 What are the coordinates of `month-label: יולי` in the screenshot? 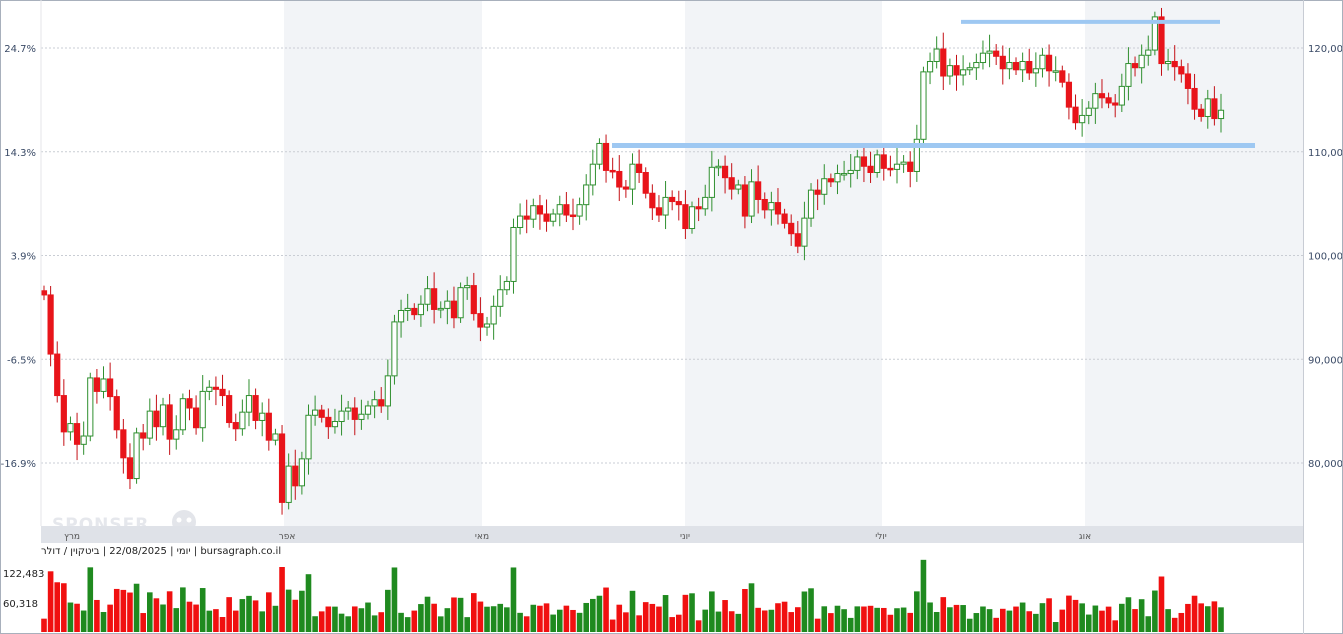 It's located at (881, 537).